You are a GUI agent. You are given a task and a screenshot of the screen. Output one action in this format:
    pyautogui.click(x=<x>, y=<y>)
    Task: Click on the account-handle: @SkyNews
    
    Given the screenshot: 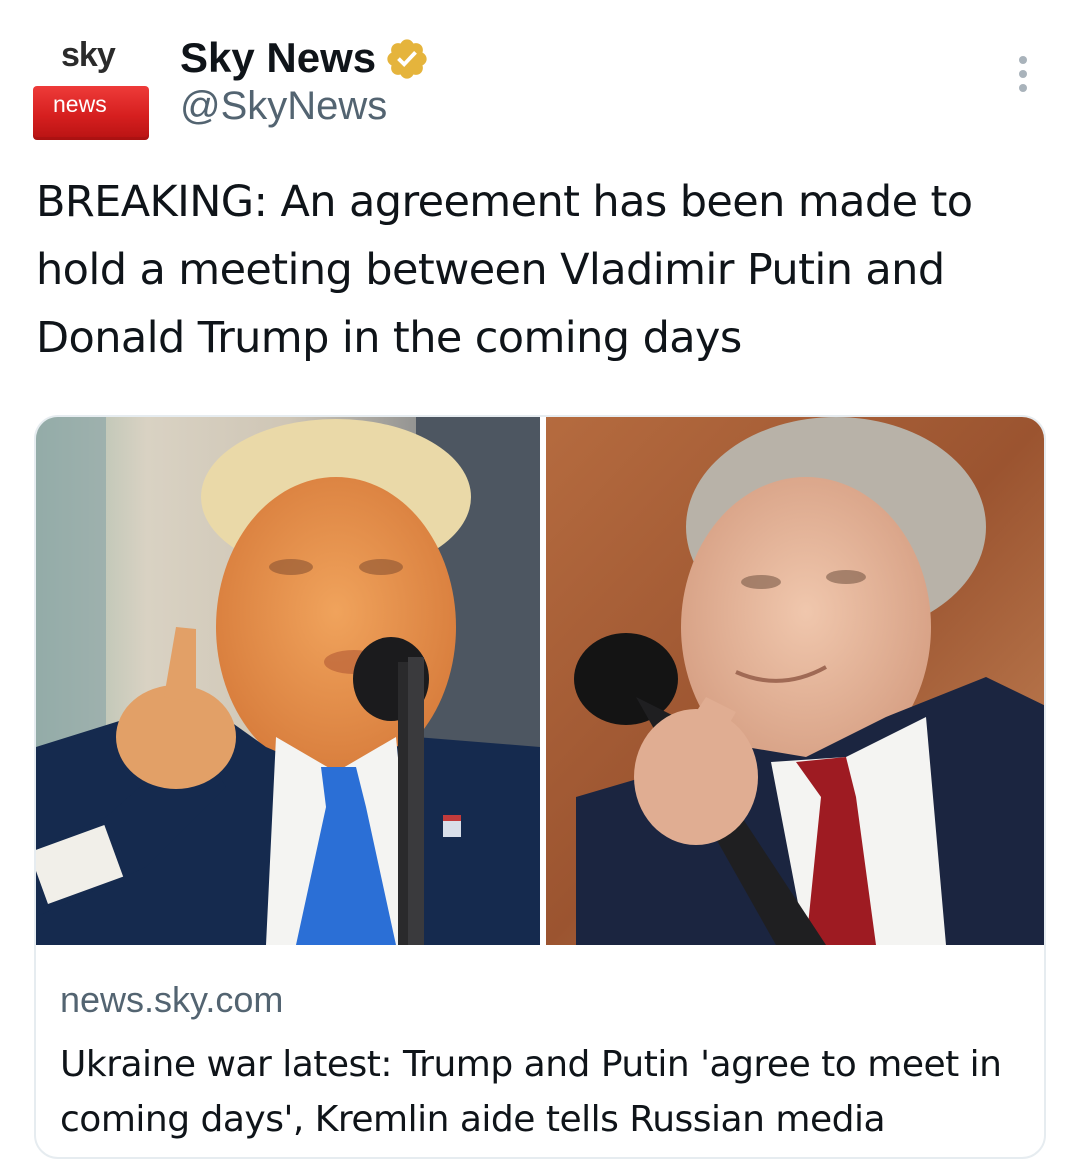 What is the action you would take?
    pyautogui.click(x=283, y=106)
    